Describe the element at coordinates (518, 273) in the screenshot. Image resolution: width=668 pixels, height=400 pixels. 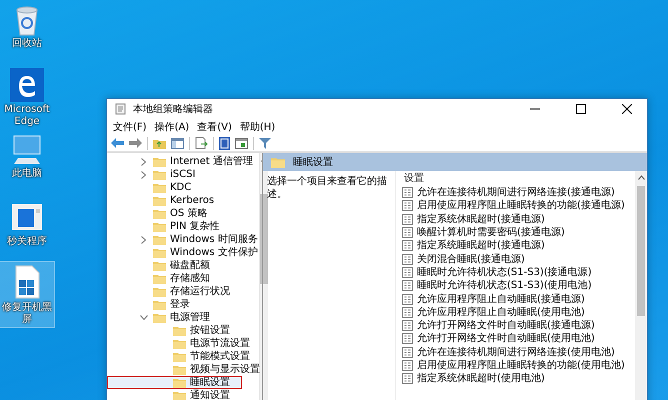
I see `setting-item: 睡眠时允许待机状态(S1-S3)(接通电源)` at that location.